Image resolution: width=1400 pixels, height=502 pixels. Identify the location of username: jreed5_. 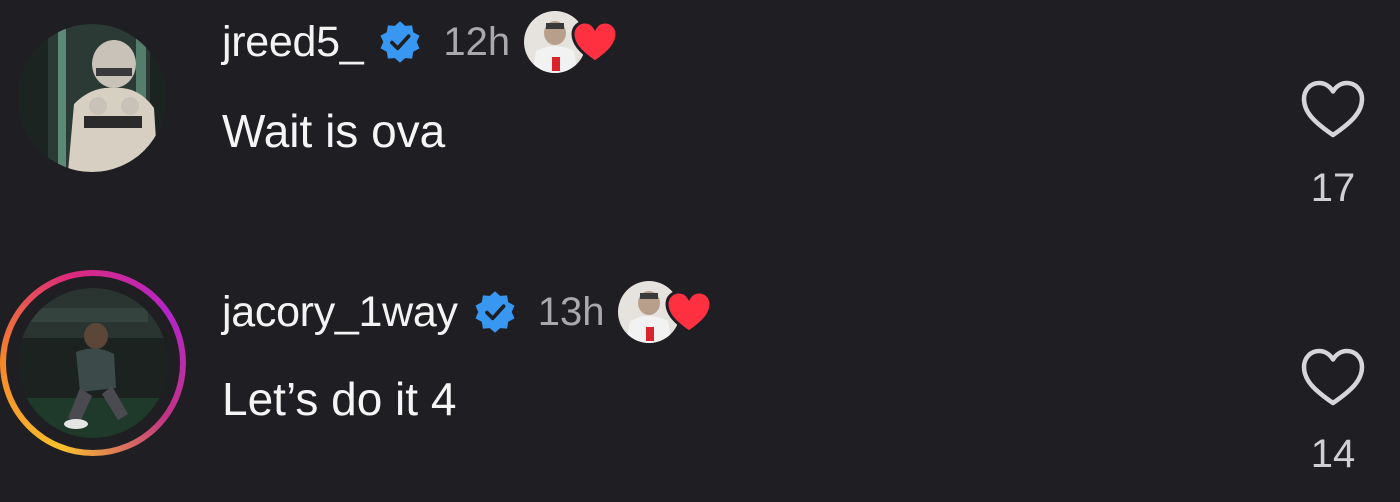
(293, 42).